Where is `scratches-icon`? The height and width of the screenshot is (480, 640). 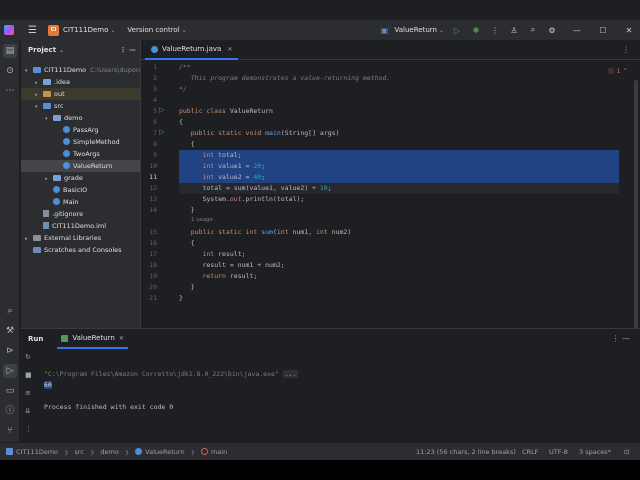 scratches-icon is located at coordinates (38, 250).